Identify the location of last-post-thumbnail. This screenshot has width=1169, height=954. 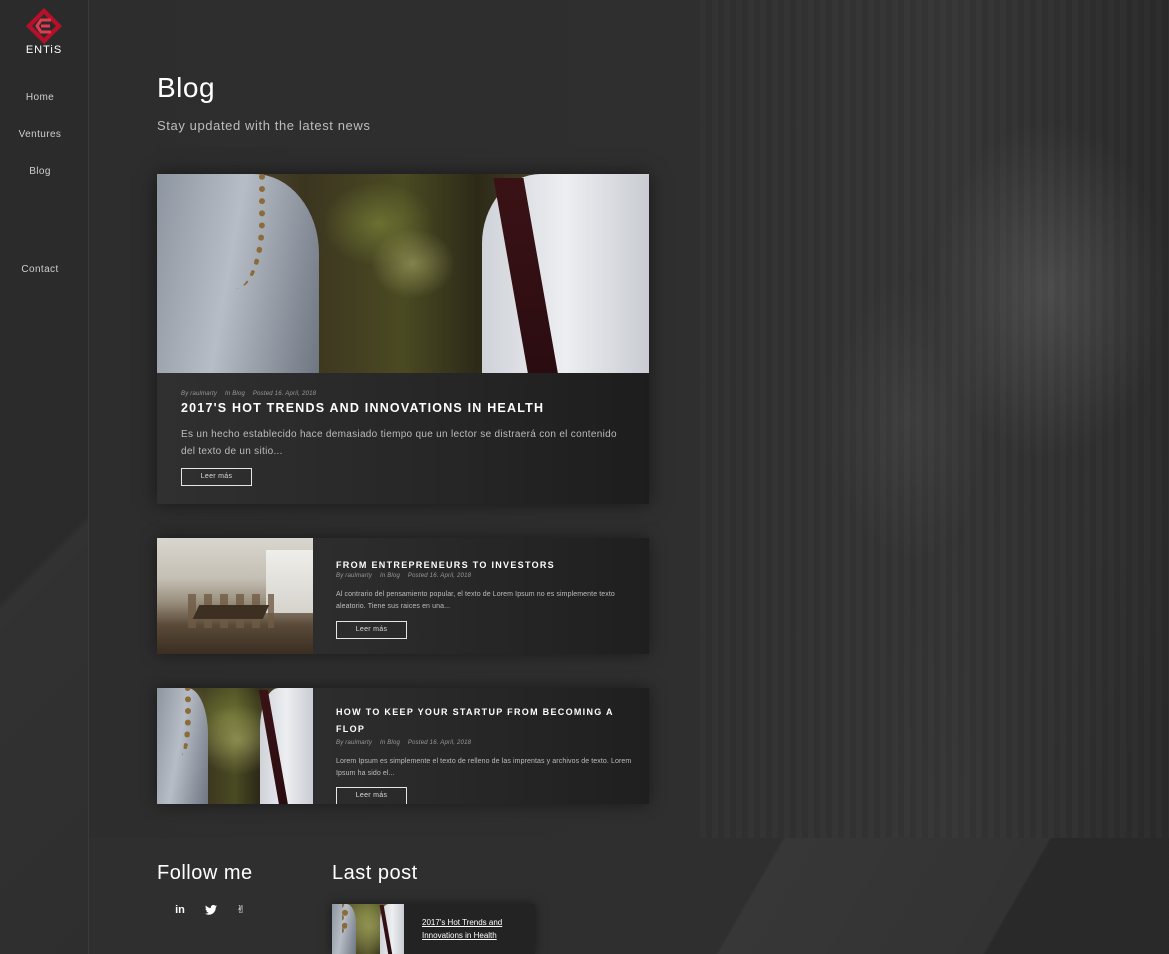
(368, 929).